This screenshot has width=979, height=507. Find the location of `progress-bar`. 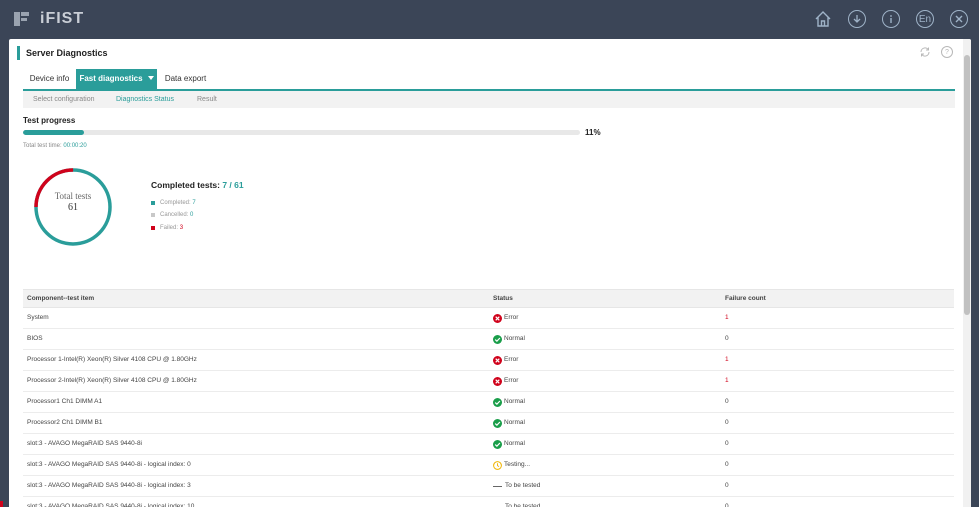

progress-bar is located at coordinates (301, 132).